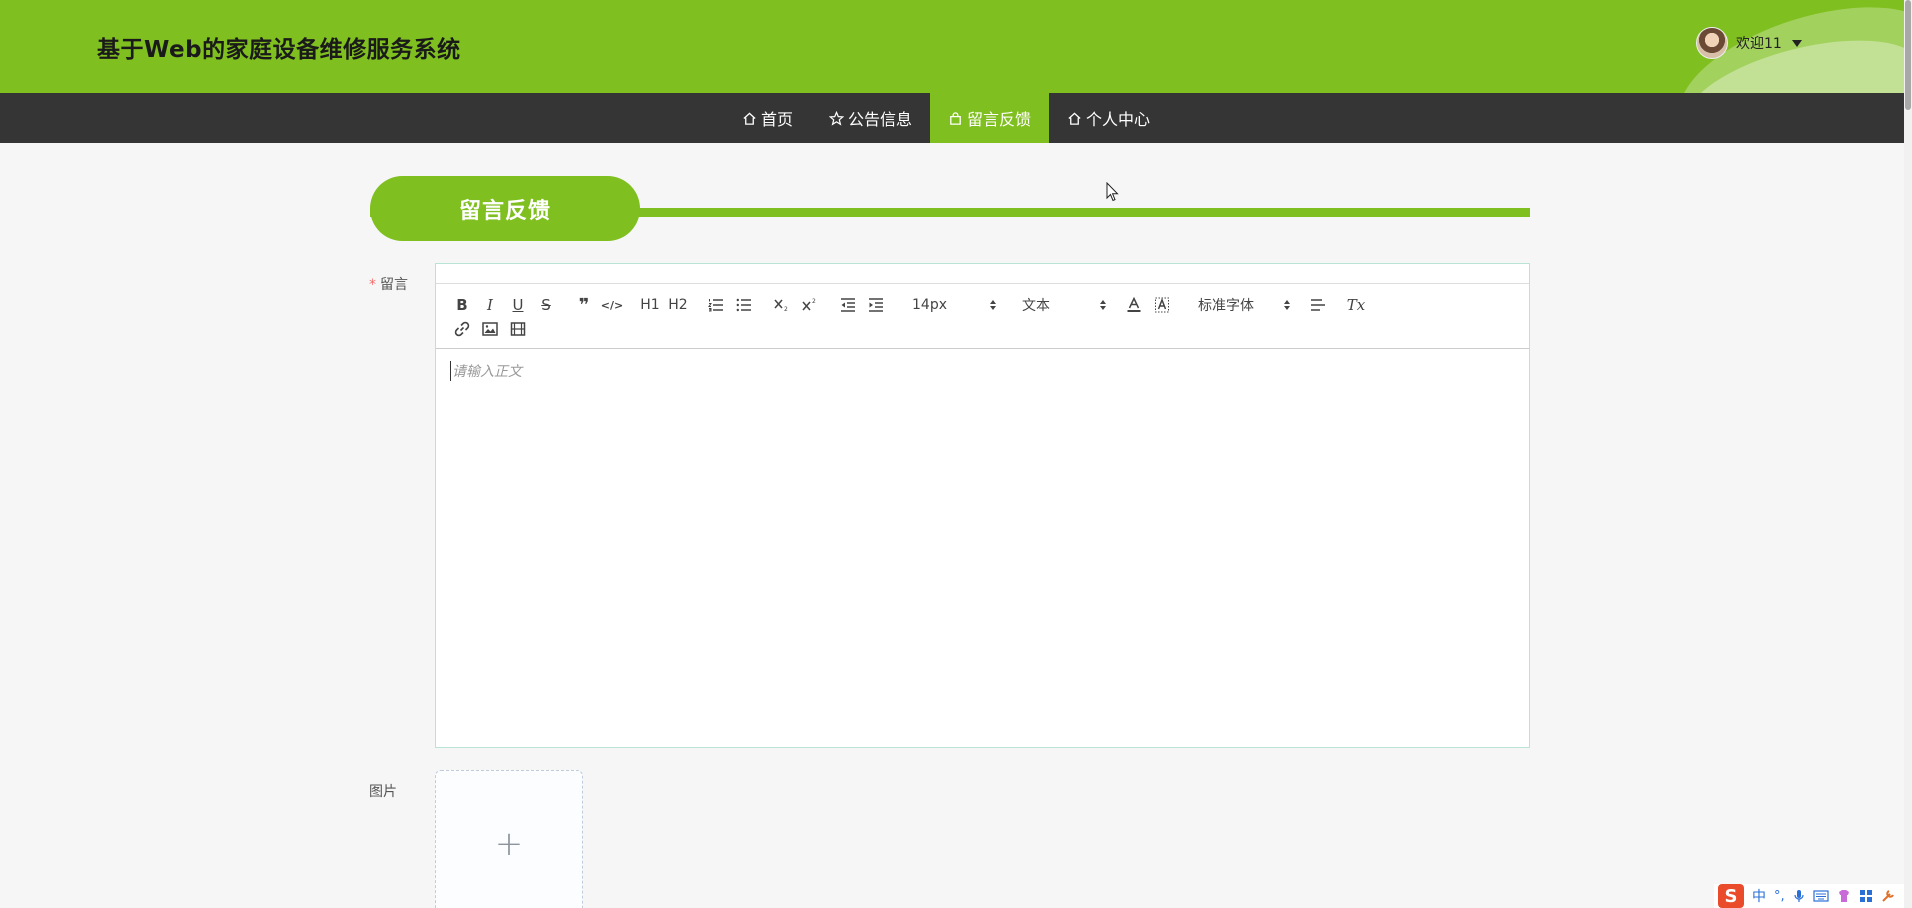 The height and width of the screenshot is (908, 1912). I want to click on indent-button, so click(876, 305).